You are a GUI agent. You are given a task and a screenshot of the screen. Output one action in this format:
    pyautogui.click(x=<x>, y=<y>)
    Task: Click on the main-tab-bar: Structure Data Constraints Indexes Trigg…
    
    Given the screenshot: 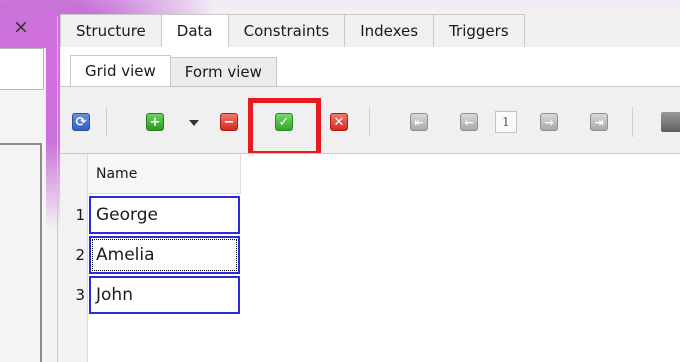 What is the action you would take?
    pyautogui.click(x=370, y=31)
    